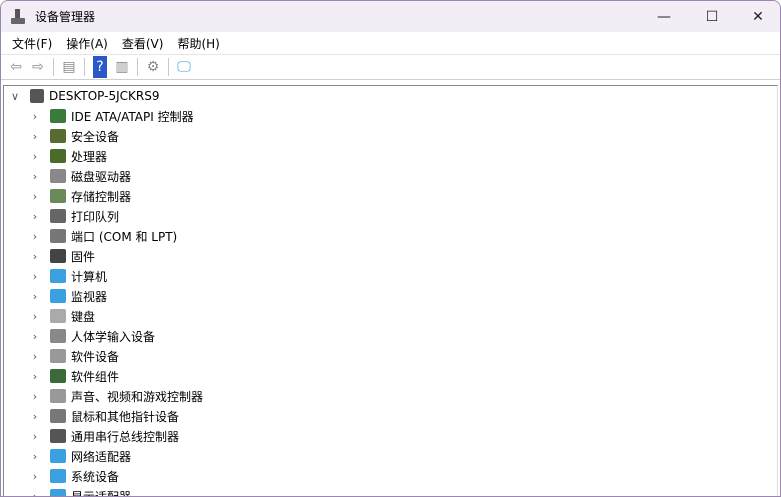  Describe the element at coordinates (95, 356) in the screenshot. I see `tree-item-label: 软件设备` at that location.